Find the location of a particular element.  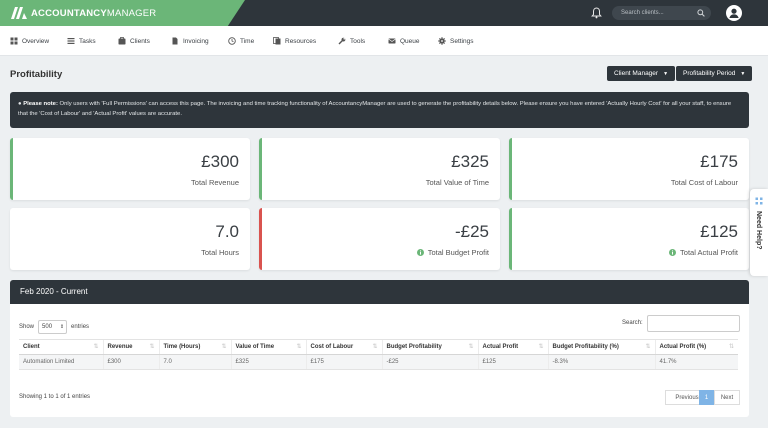

stat-card-total-actual-profit: £125 Total Actual Profit is located at coordinates (629, 239).